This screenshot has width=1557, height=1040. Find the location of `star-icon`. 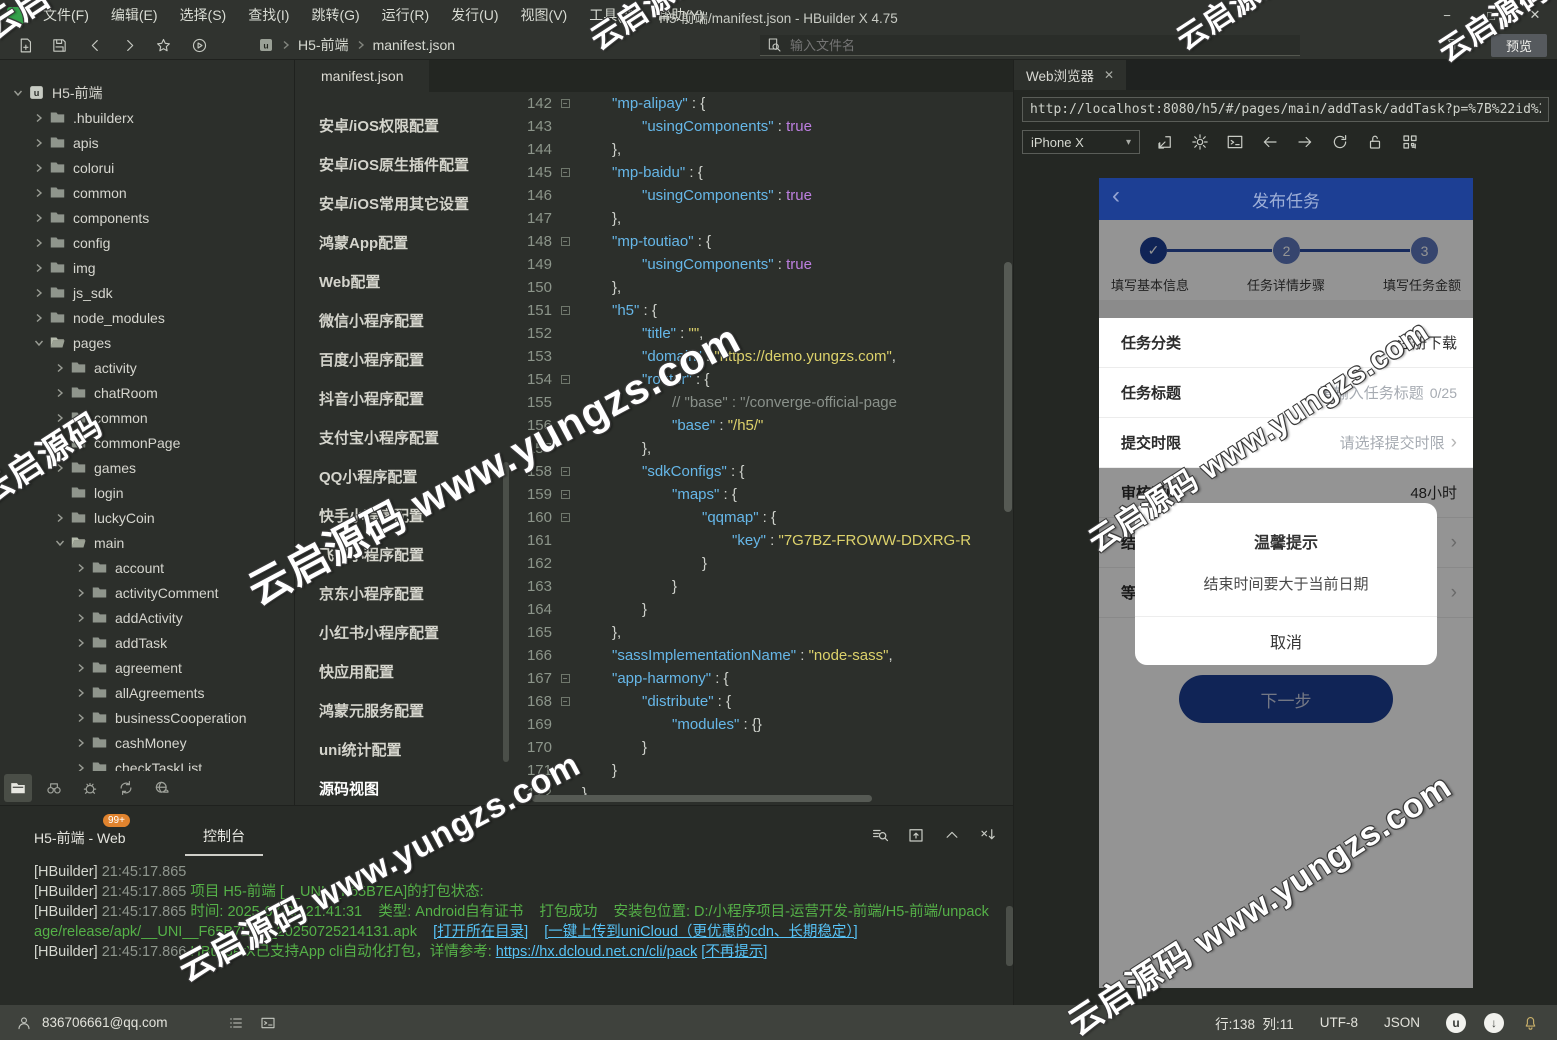

star-icon is located at coordinates (163, 45).